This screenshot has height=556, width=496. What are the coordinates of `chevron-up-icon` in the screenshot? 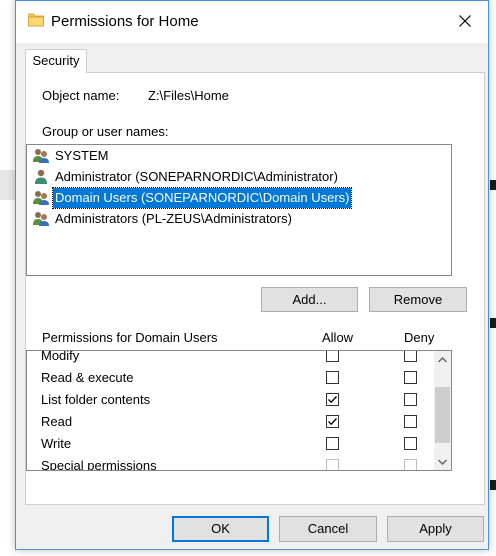 It's located at (442, 359).